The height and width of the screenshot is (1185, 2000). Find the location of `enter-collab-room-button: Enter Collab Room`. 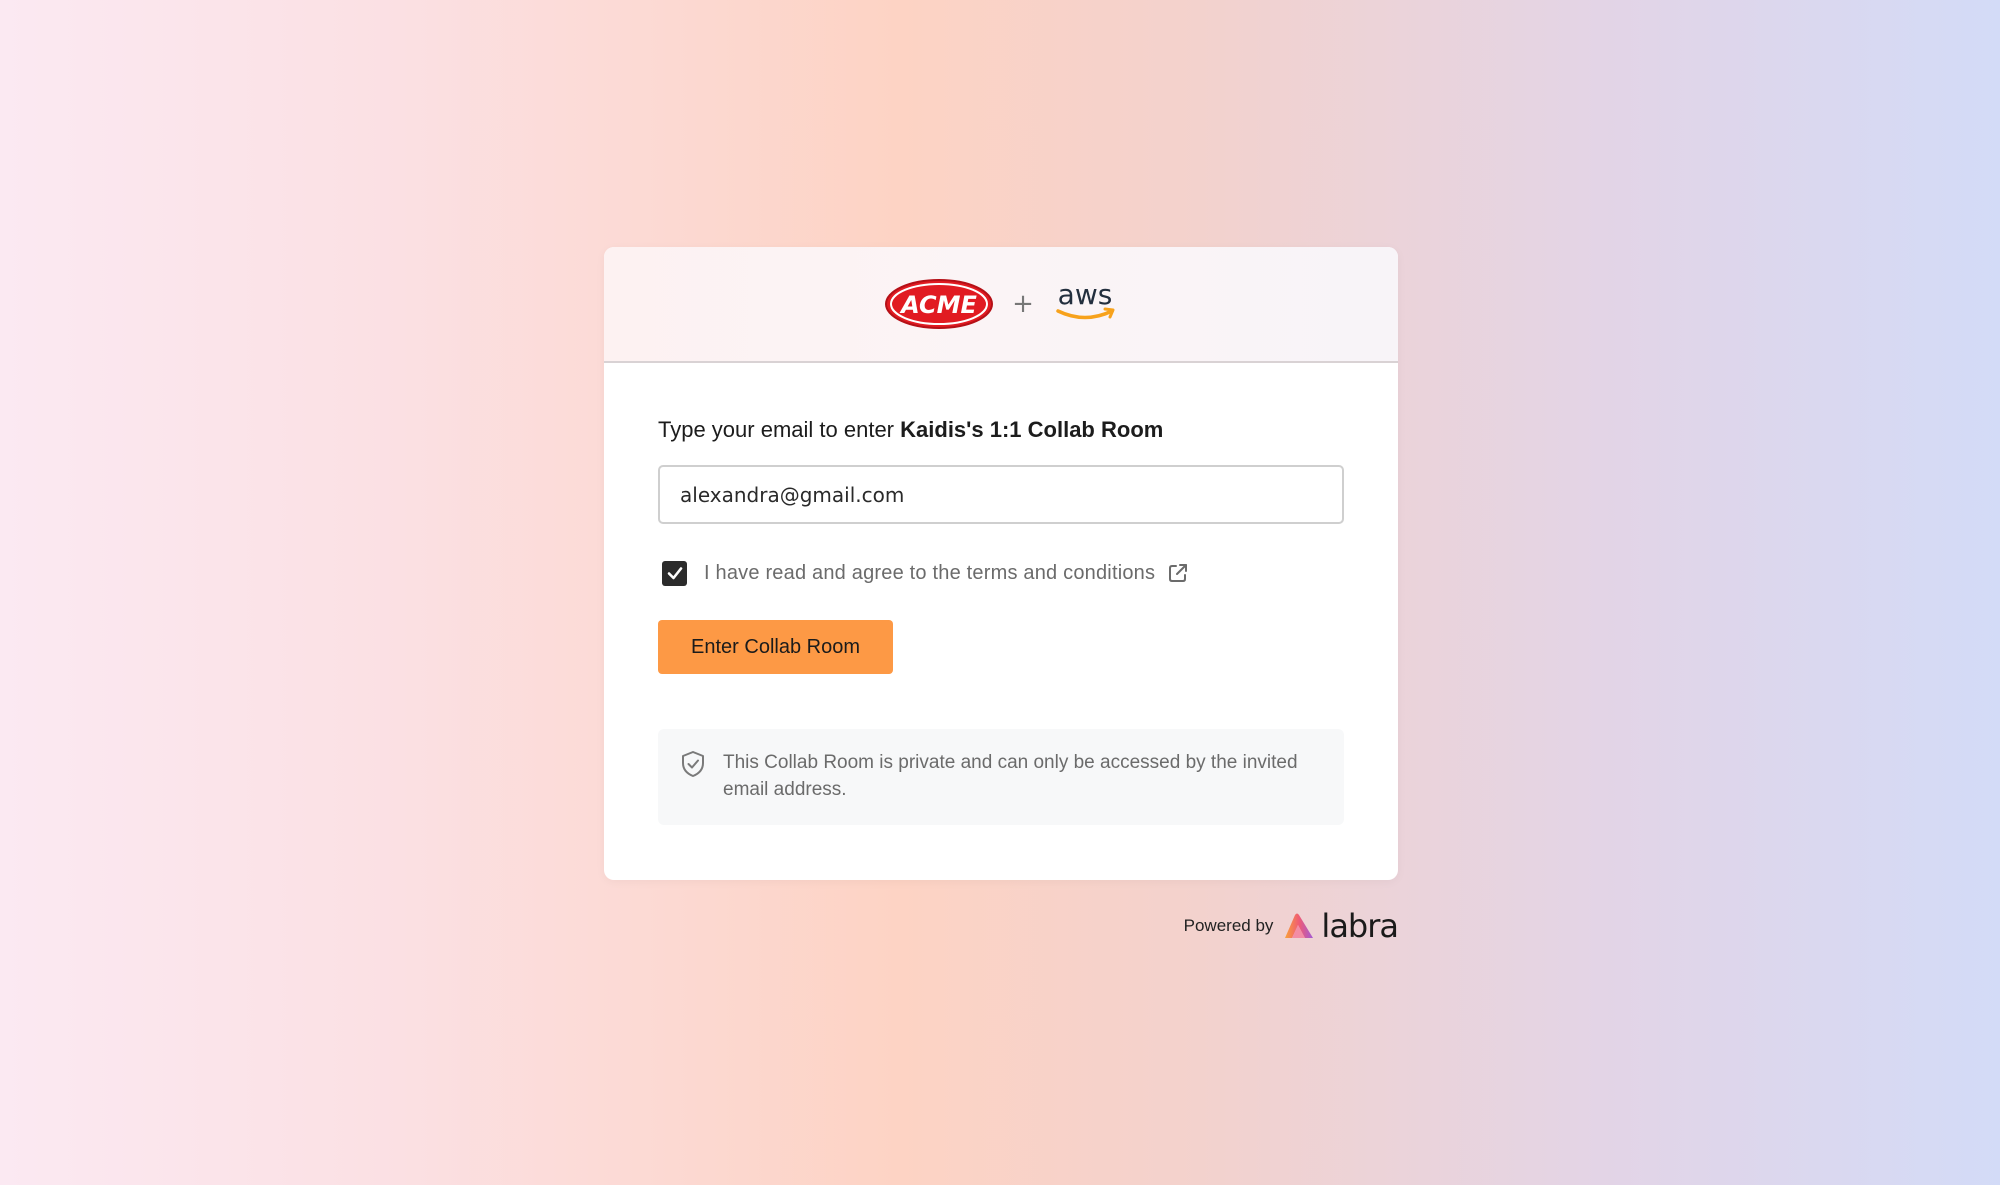

enter-collab-room-button: Enter Collab Room is located at coordinates (775, 647).